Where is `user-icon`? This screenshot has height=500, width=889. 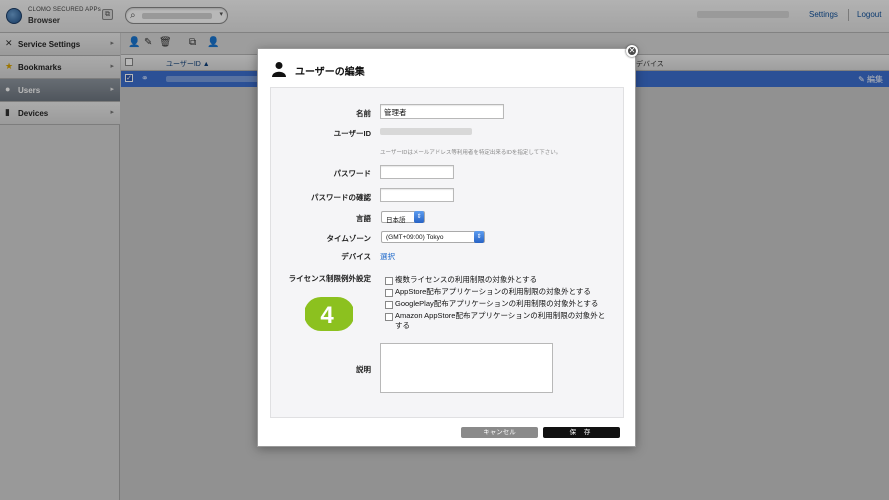
user-icon is located at coordinates (279, 69).